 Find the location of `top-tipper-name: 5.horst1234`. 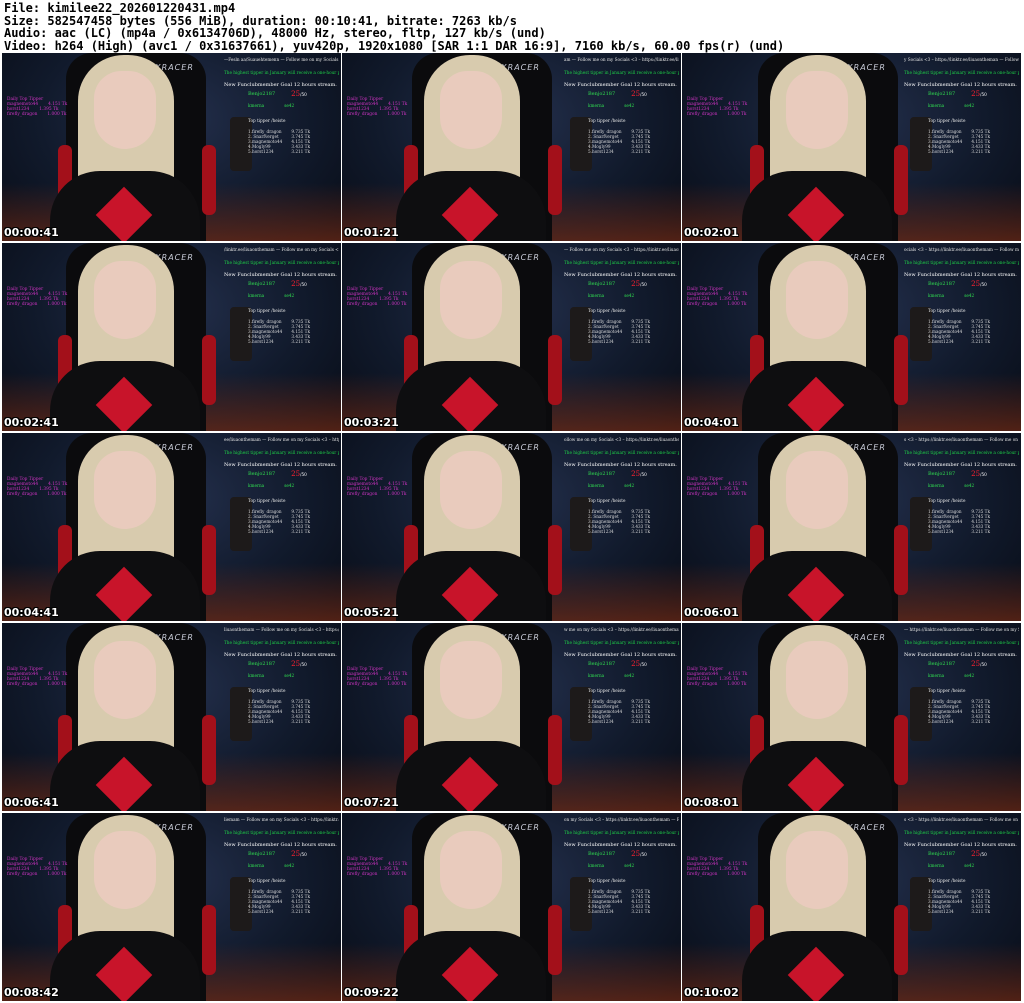

top-tipper-name: 5.horst1234 is located at coordinates (941, 911).